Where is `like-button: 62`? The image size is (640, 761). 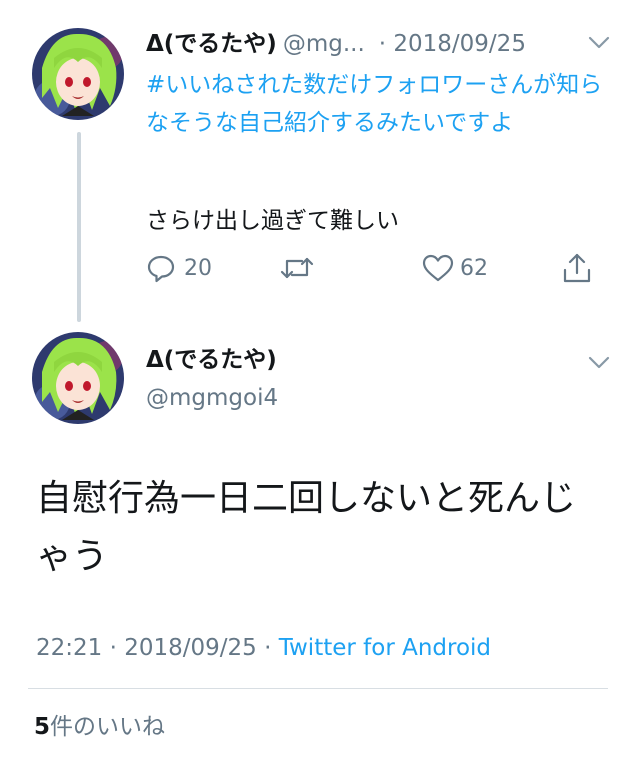 like-button: 62 is located at coordinates (455, 268).